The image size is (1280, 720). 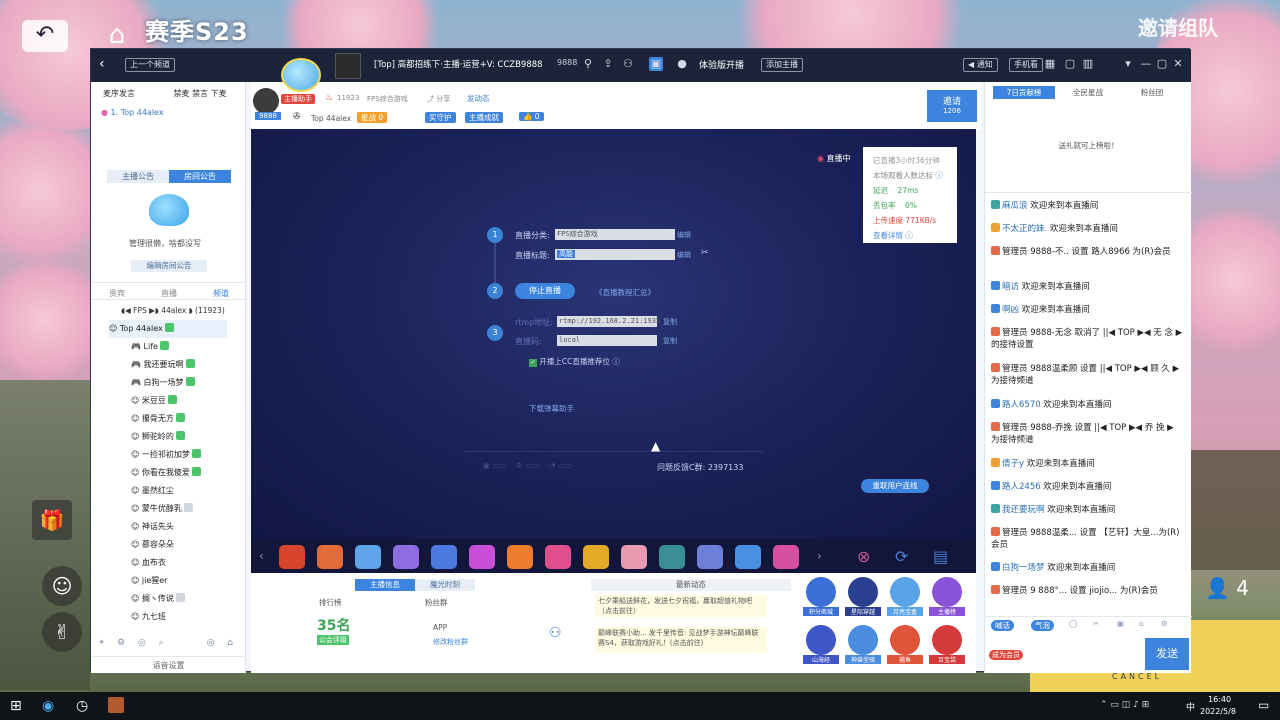 I want to click on tab-mic-order: 麦序发言, so click(x=119, y=93).